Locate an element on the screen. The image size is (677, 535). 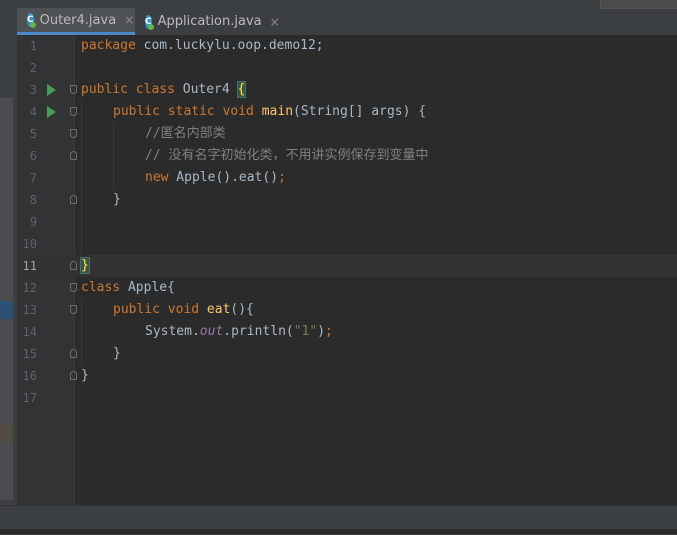
static-field: out is located at coordinates (211, 331).